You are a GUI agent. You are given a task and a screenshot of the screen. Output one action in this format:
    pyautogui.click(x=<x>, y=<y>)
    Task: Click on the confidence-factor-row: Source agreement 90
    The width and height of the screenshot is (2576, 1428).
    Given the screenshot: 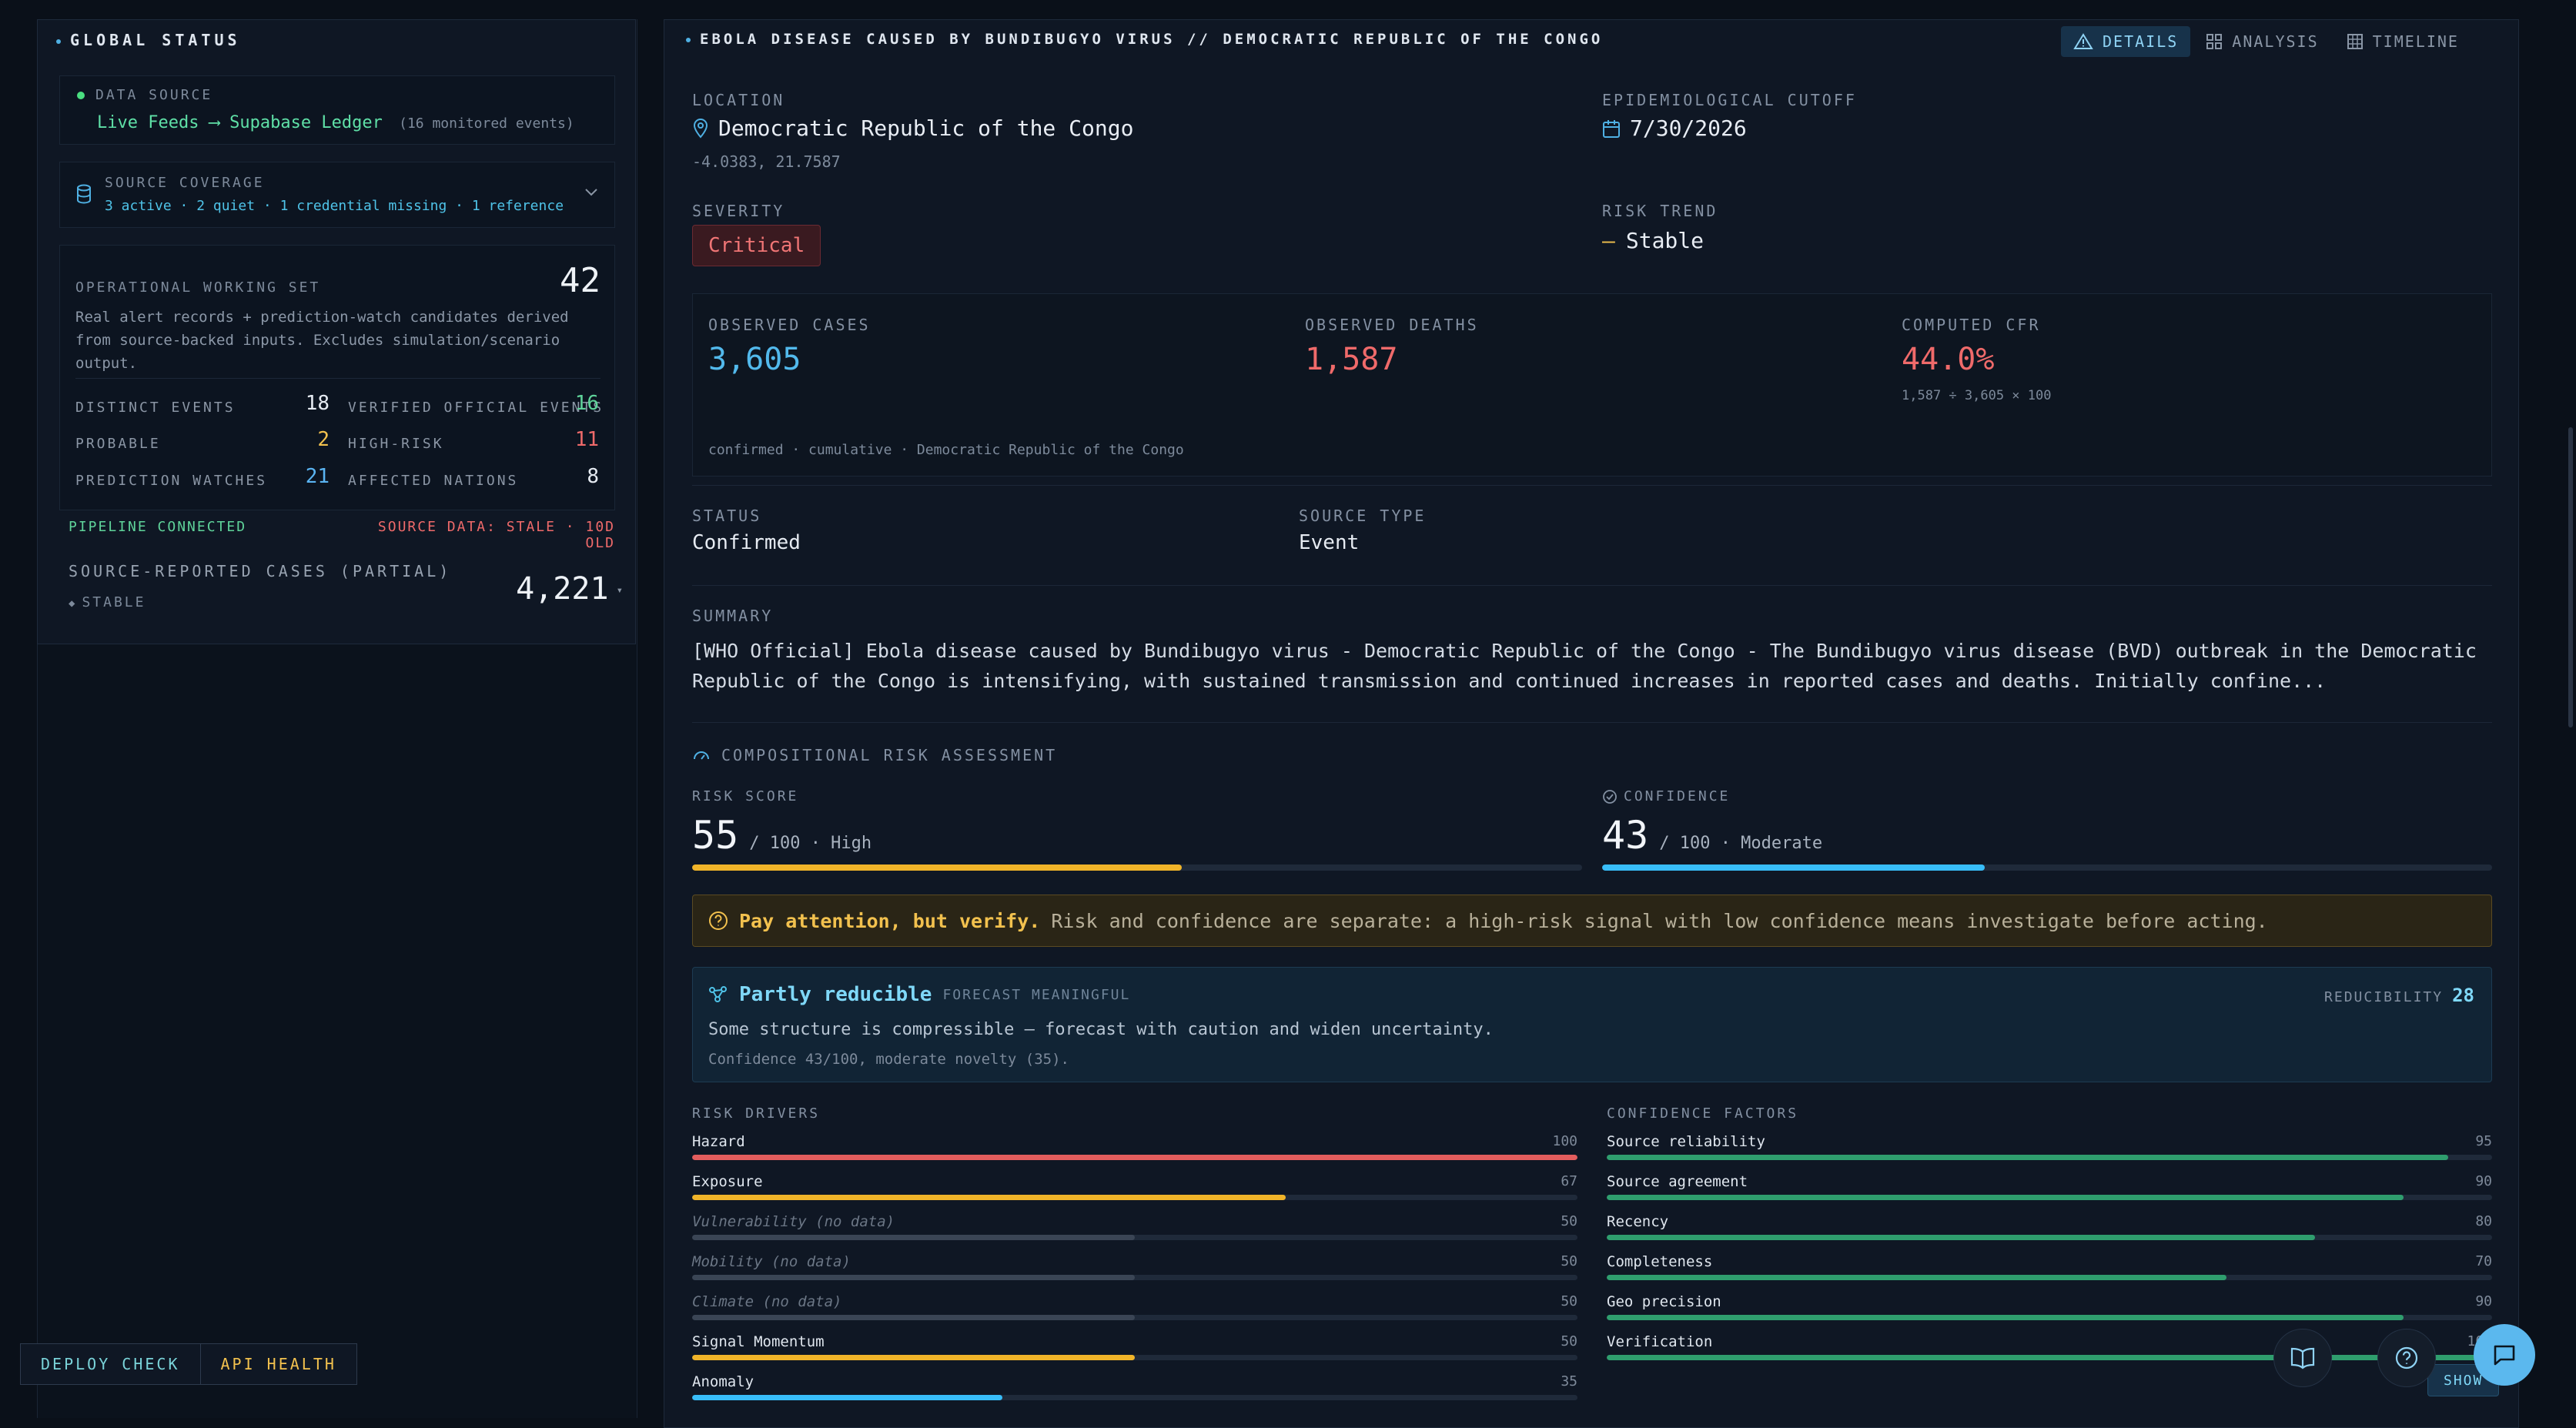 What is the action you would take?
    pyautogui.click(x=2050, y=1188)
    